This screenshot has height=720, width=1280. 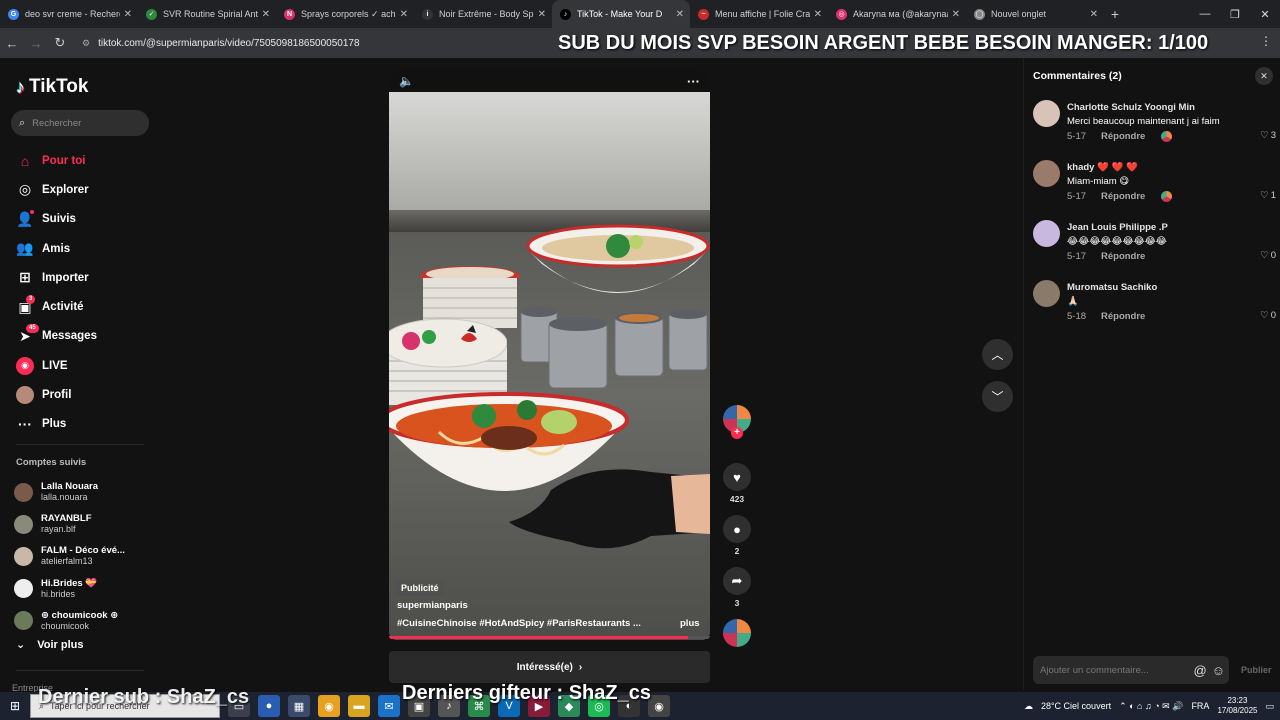 What do you see at coordinates (737, 477) in the screenshot?
I see `heart-icon: ♥` at bounding box center [737, 477].